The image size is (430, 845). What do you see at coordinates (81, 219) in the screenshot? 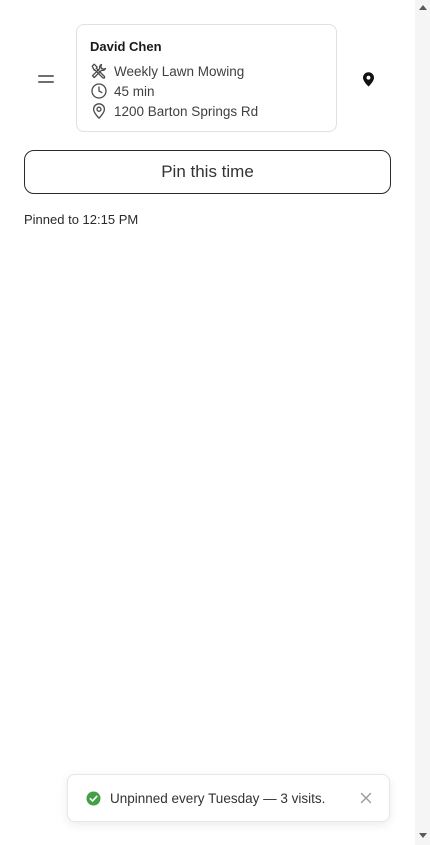
I see `pinned-status-text: Pinned to 12:15 PM` at bounding box center [81, 219].